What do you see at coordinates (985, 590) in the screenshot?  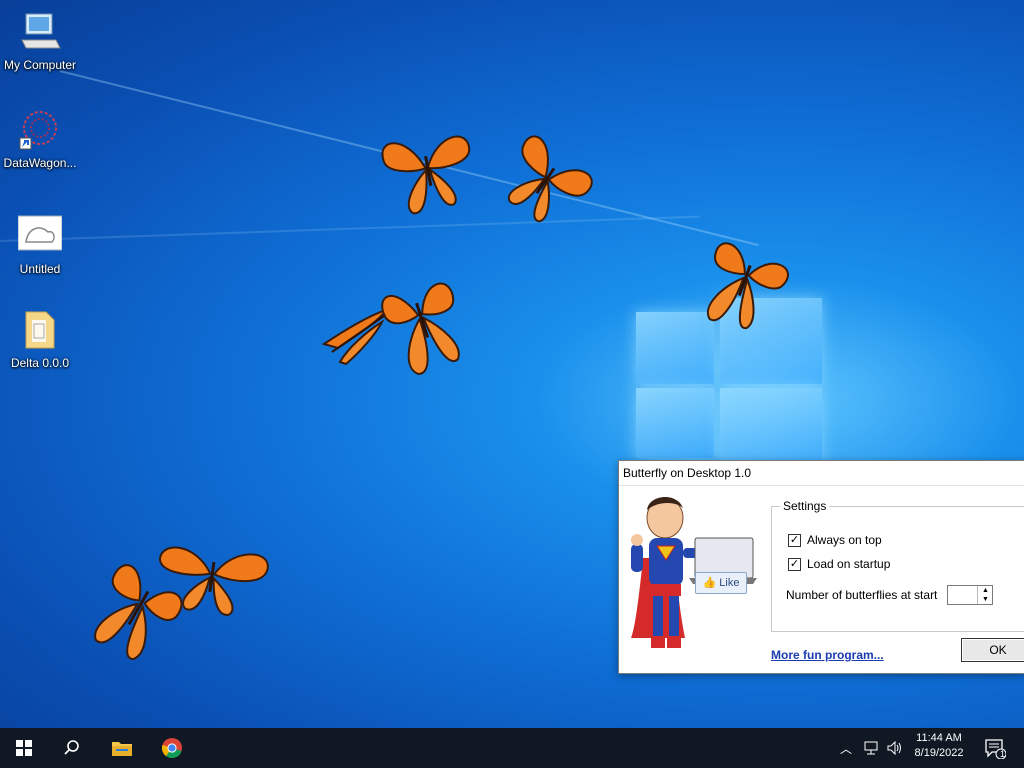 I see `spin-up-icon: ▲` at bounding box center [985, 590].